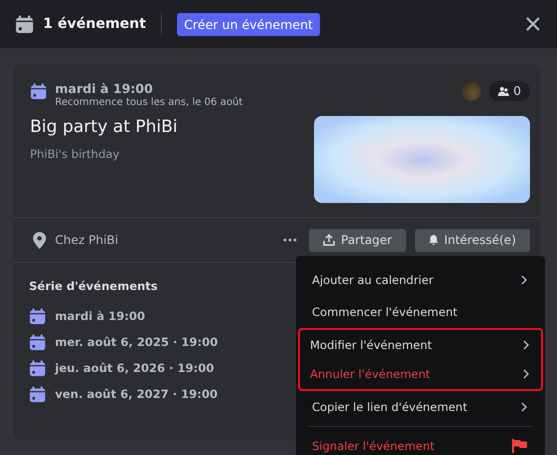 This screenshot has height=455, width=557. I want to click on count-text: 0, so click(517, 91).